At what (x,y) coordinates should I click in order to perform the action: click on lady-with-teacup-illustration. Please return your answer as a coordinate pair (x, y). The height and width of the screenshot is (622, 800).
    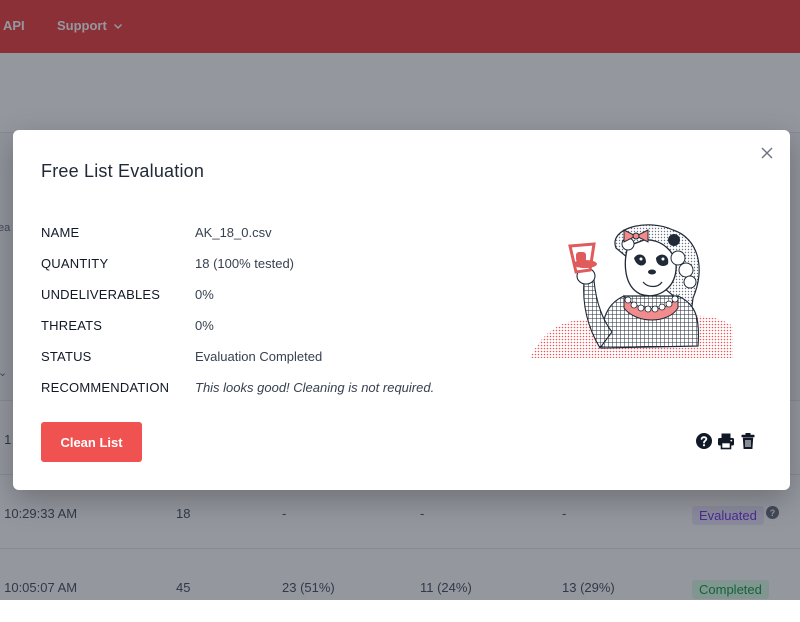
    Looking at the image, I should click on (632, 293).